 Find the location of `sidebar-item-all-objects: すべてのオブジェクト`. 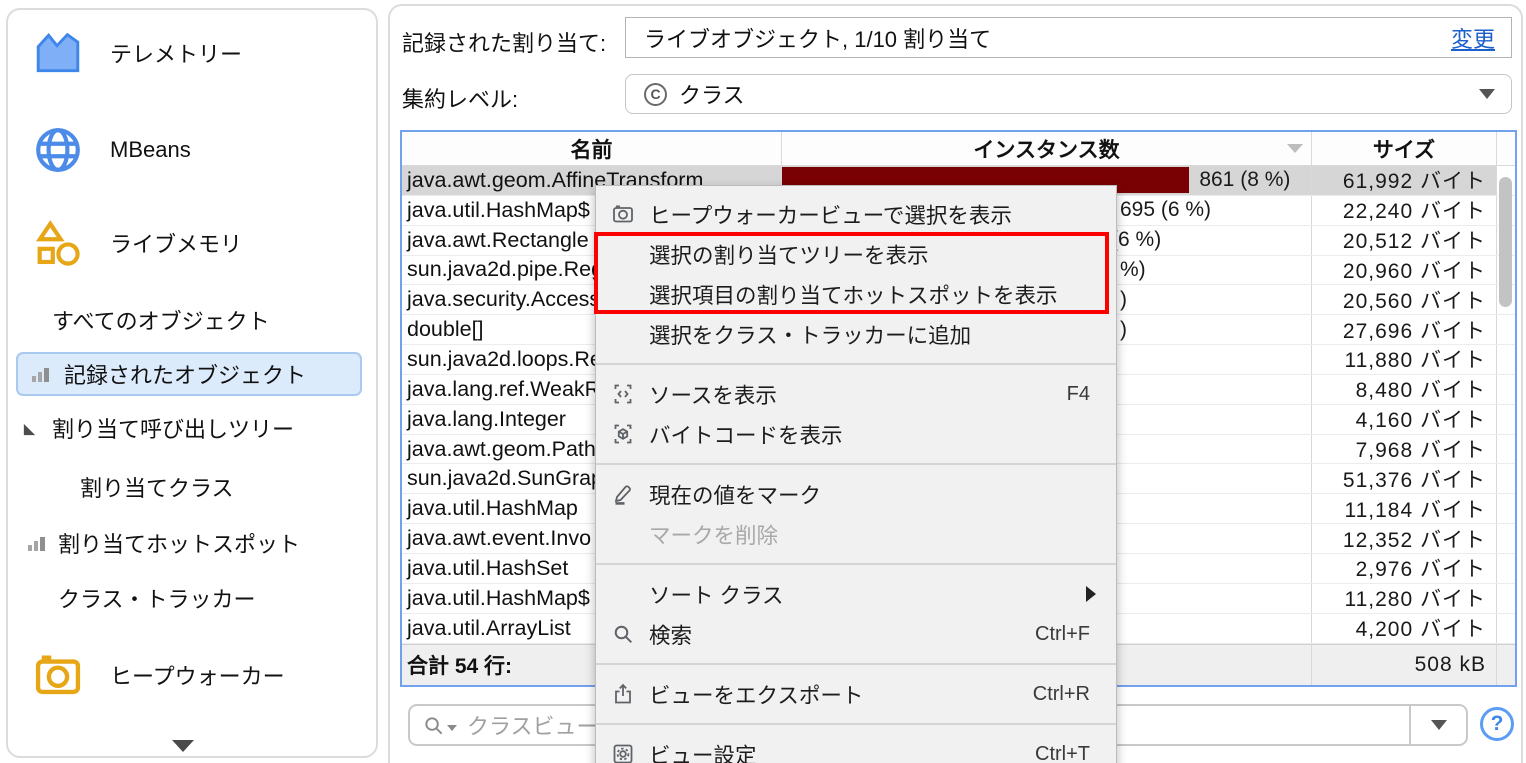

sidebar-item-all-objects: すべてのオブジェクト is located at coordinates (161, 320).